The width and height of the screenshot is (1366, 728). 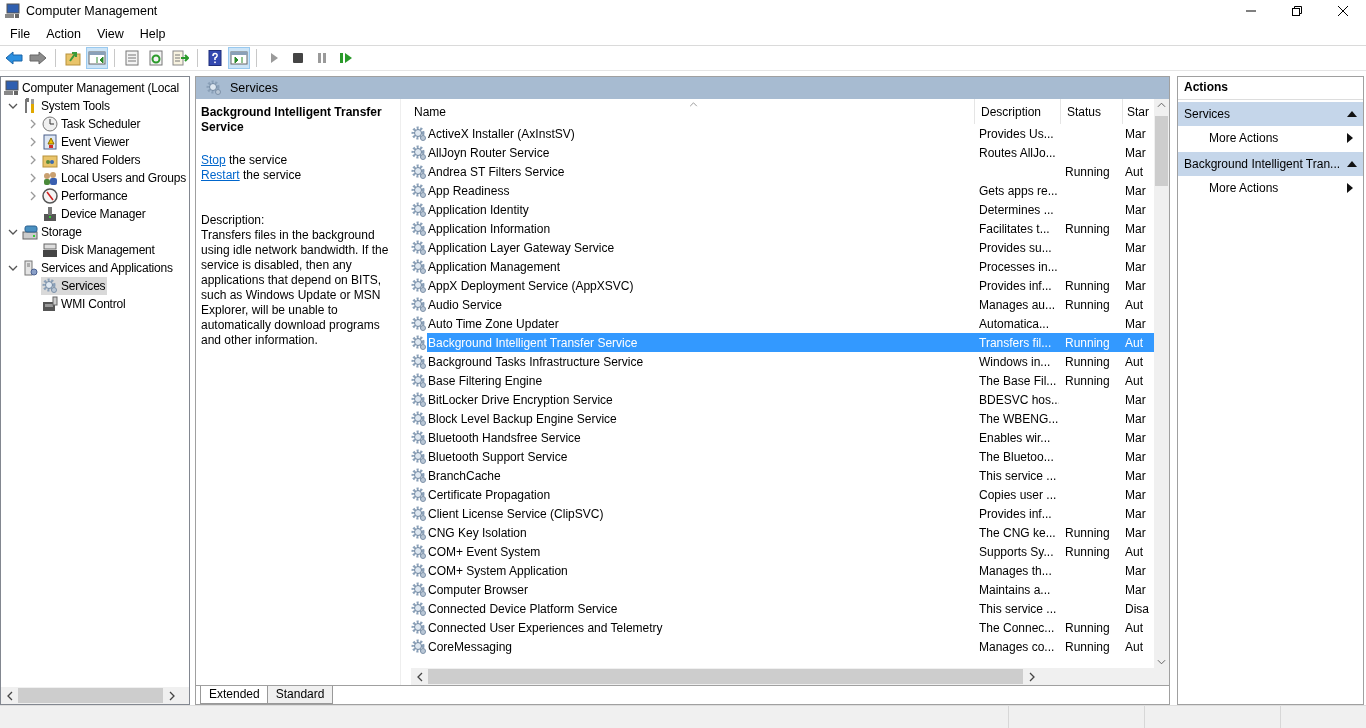 I want to click on sort-caret-icon, so click(x=693, y=104).